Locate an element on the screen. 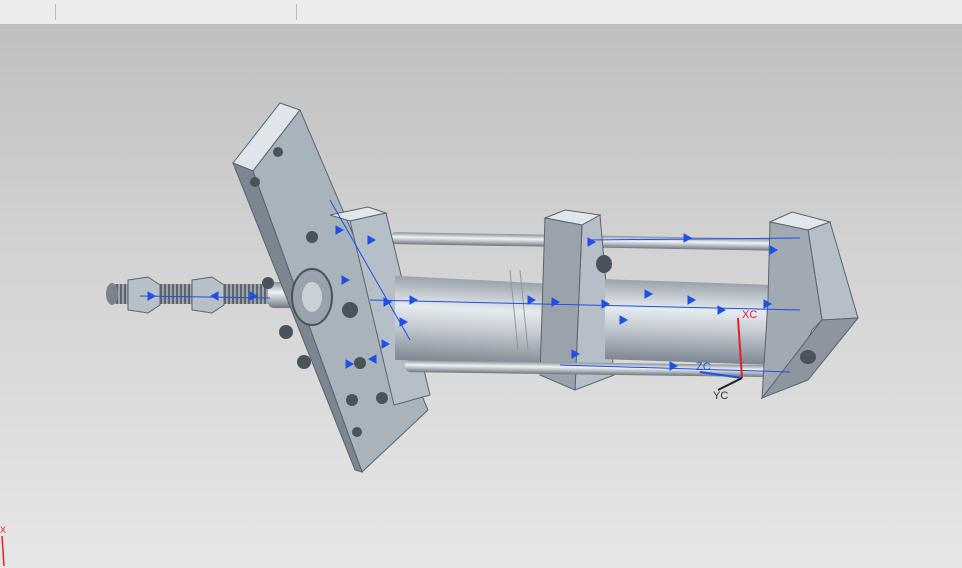 The width and height of the screenshot is (962, 568). absolute-csys-icon is located at coordinates (3, 551).